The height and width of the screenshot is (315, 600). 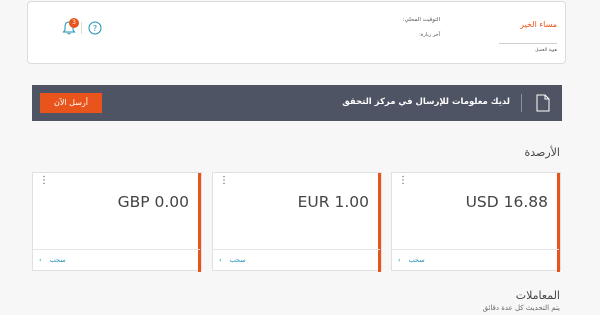 I want to click on send-now-button: أرسل الآن, so click(x=71, y=103).